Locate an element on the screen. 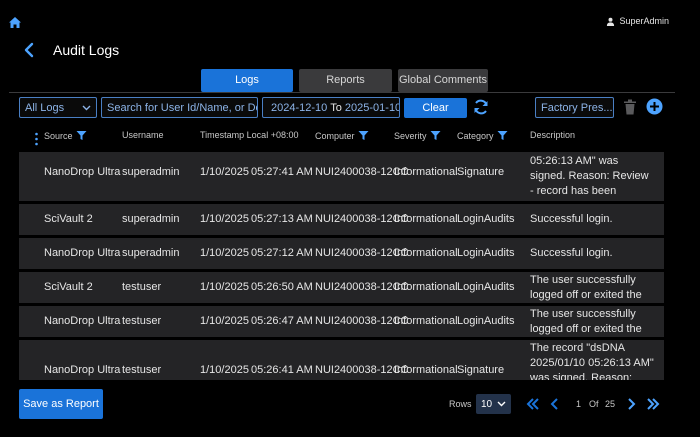  next-page-icon is located at coordinates (631, 404).